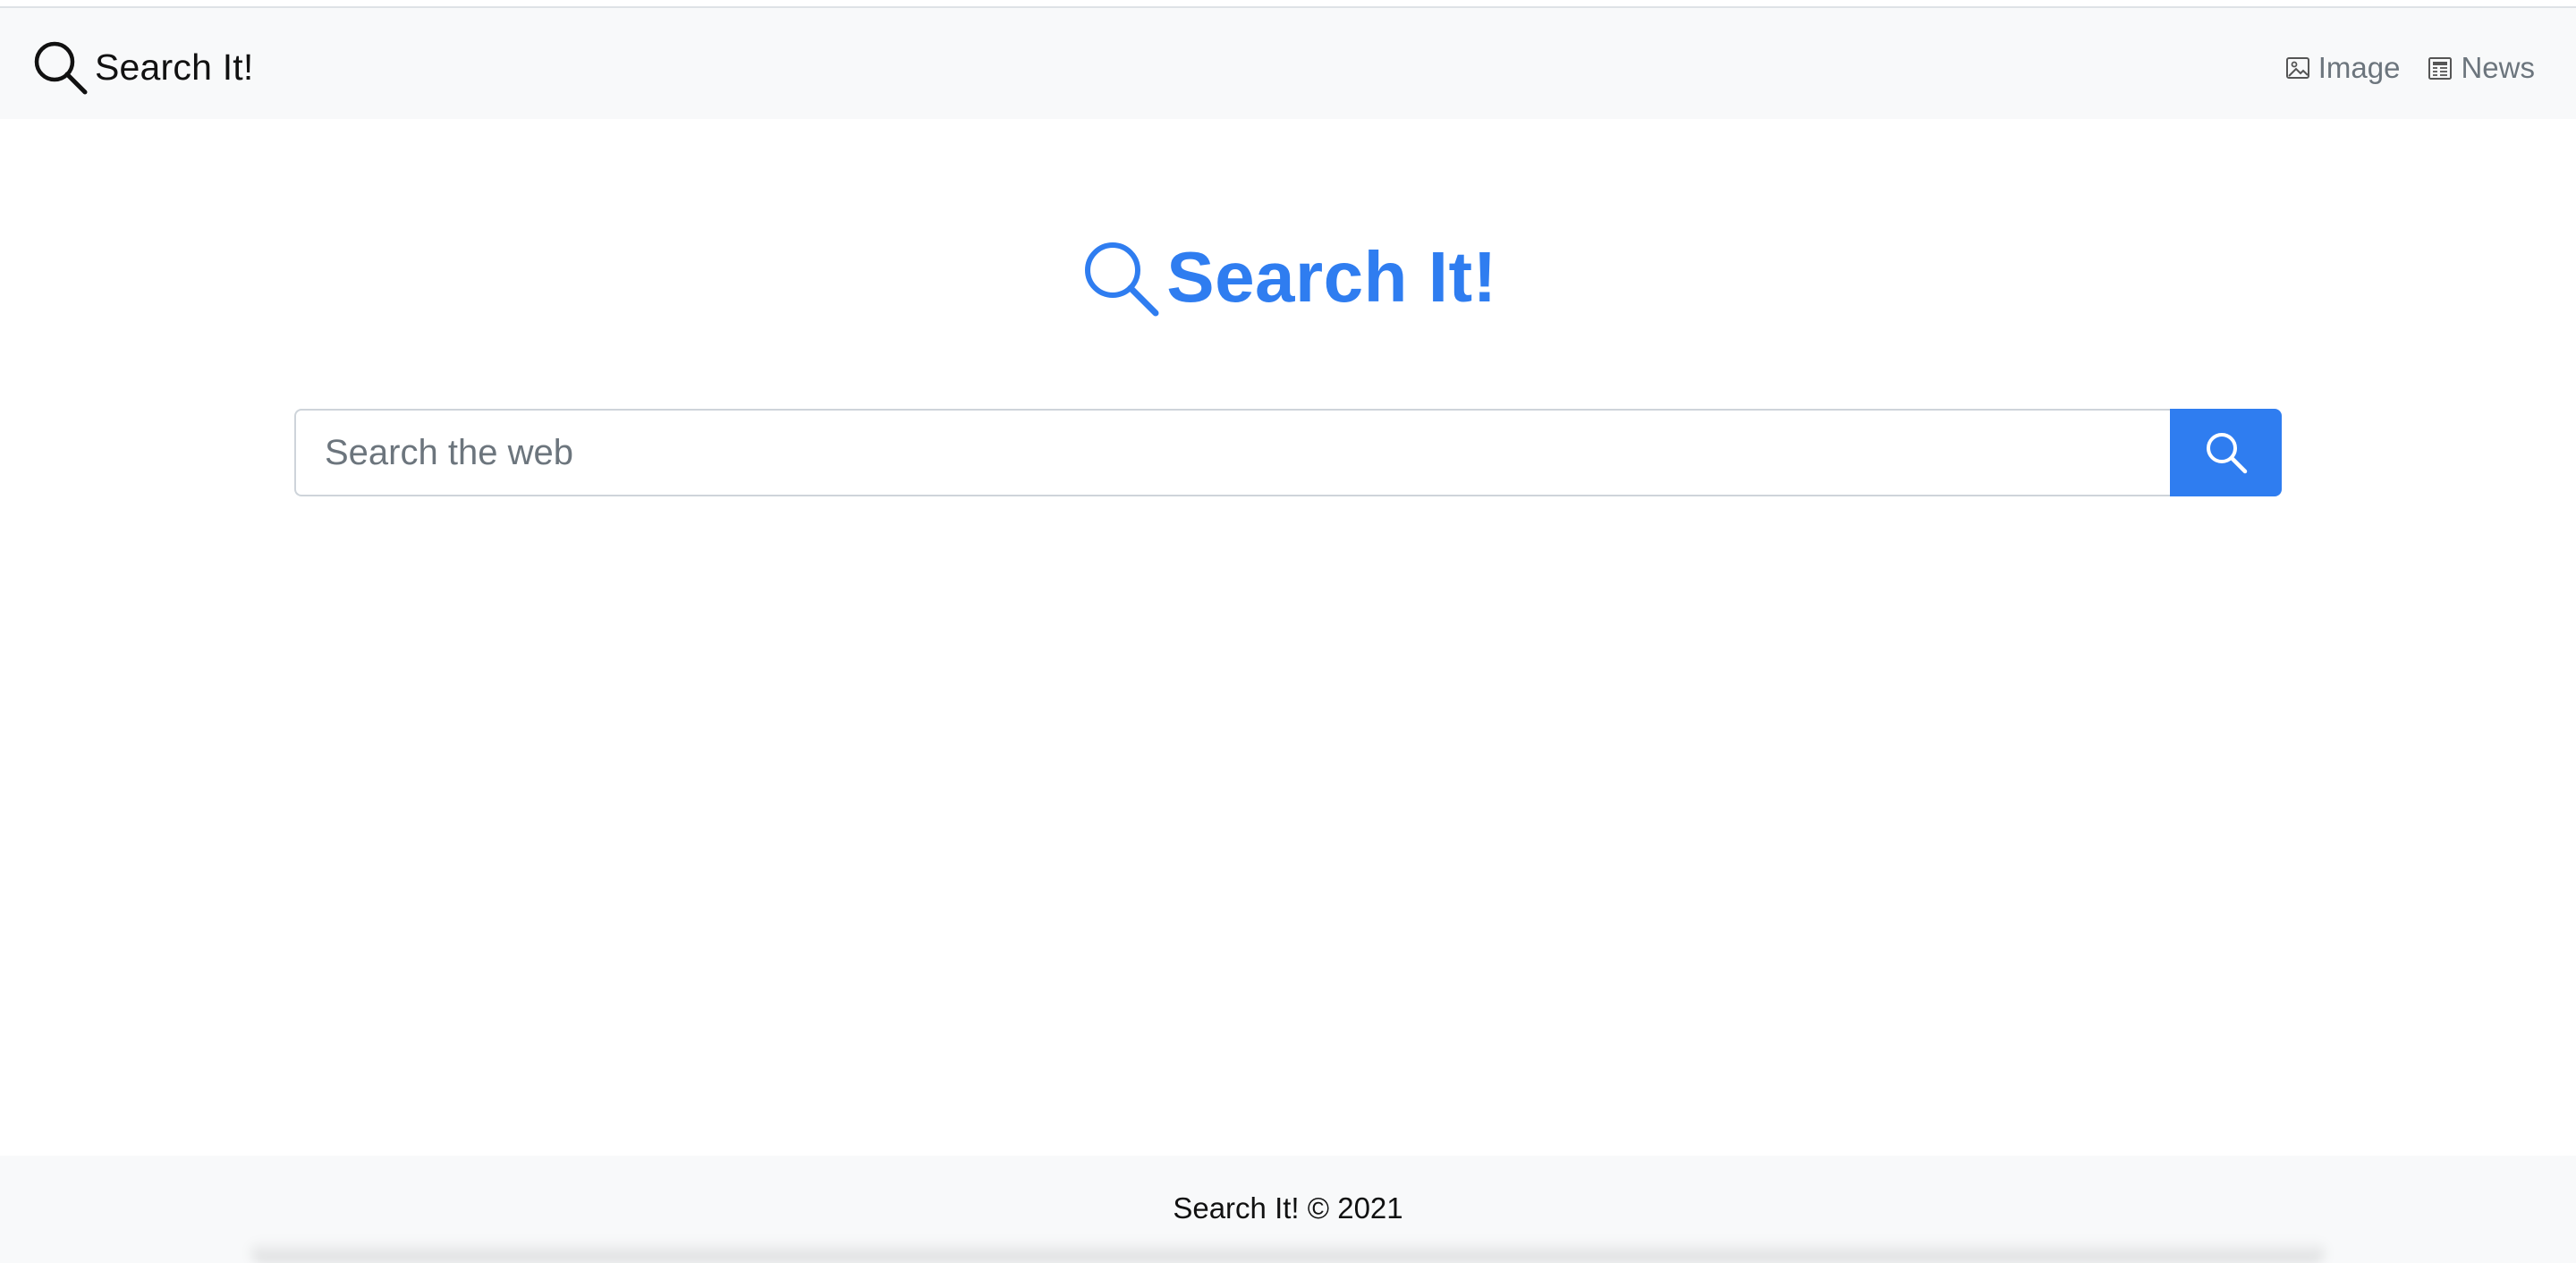  I want to click on nav-link-image: Image, so click(2342, 68).